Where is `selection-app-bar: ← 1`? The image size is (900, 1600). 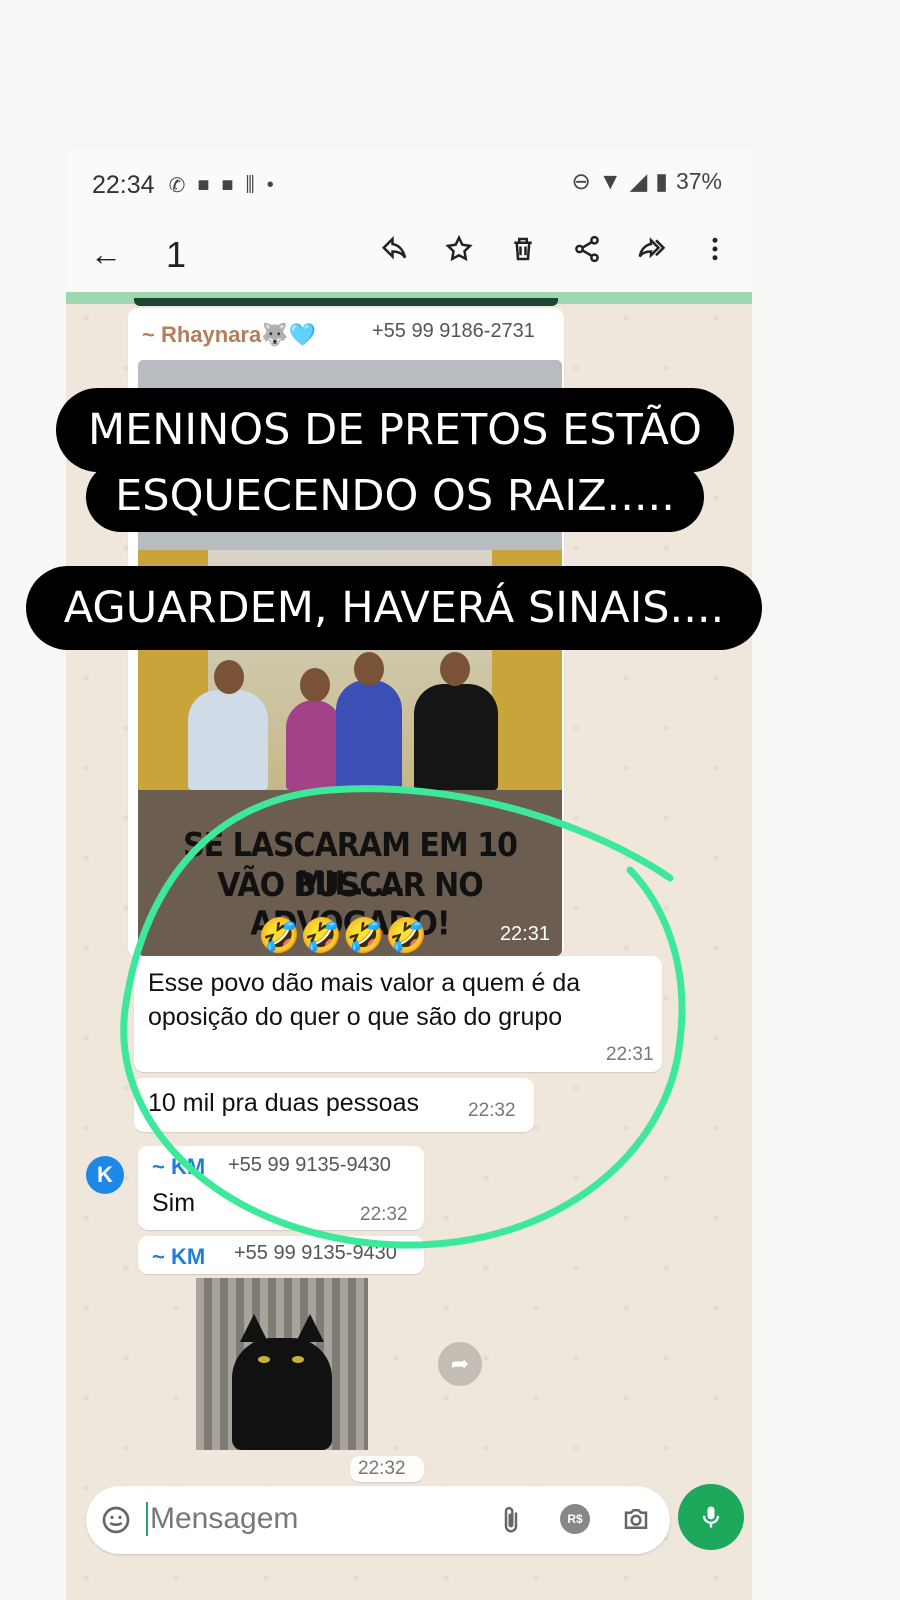
selection-app-bar: ← 1 is located at coordinates (409, 256).